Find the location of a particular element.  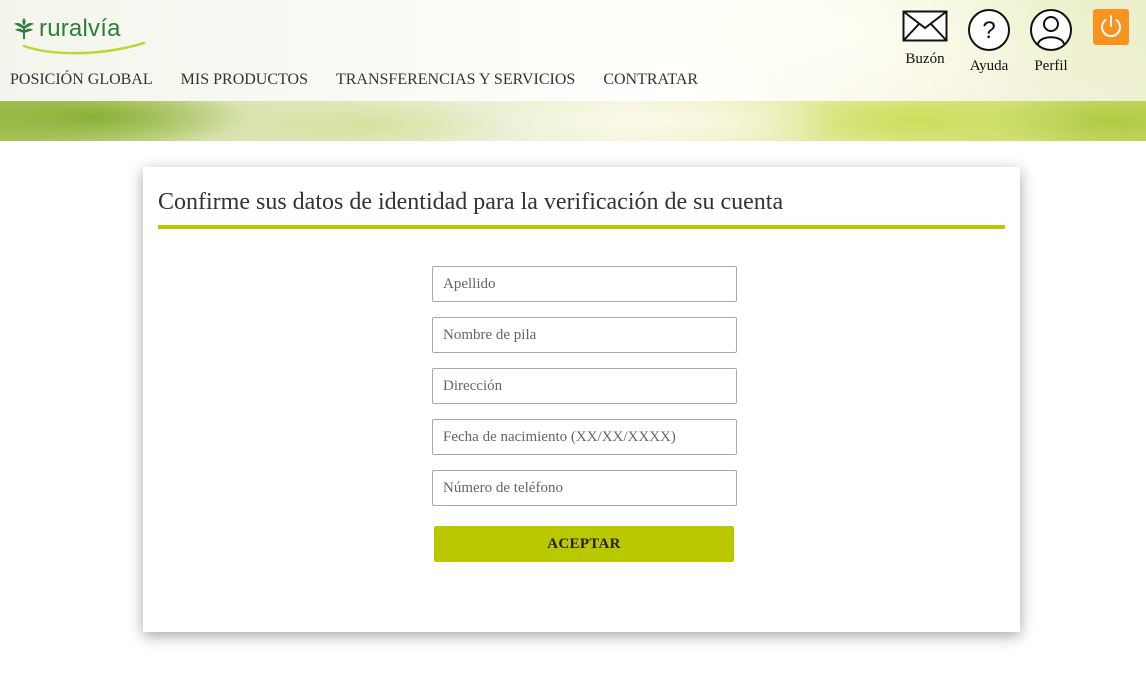

profile-button: Perfil is located at coordinates (1051, 42).